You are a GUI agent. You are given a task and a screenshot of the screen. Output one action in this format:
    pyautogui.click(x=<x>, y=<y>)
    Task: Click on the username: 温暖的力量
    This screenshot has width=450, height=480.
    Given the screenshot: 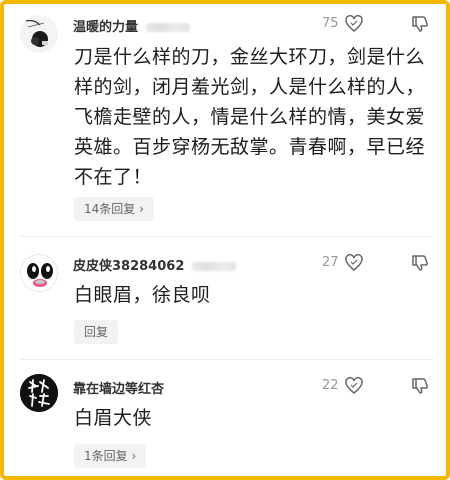 What is the action you would take?
    pyautogui.click(x=132, y=25)
    